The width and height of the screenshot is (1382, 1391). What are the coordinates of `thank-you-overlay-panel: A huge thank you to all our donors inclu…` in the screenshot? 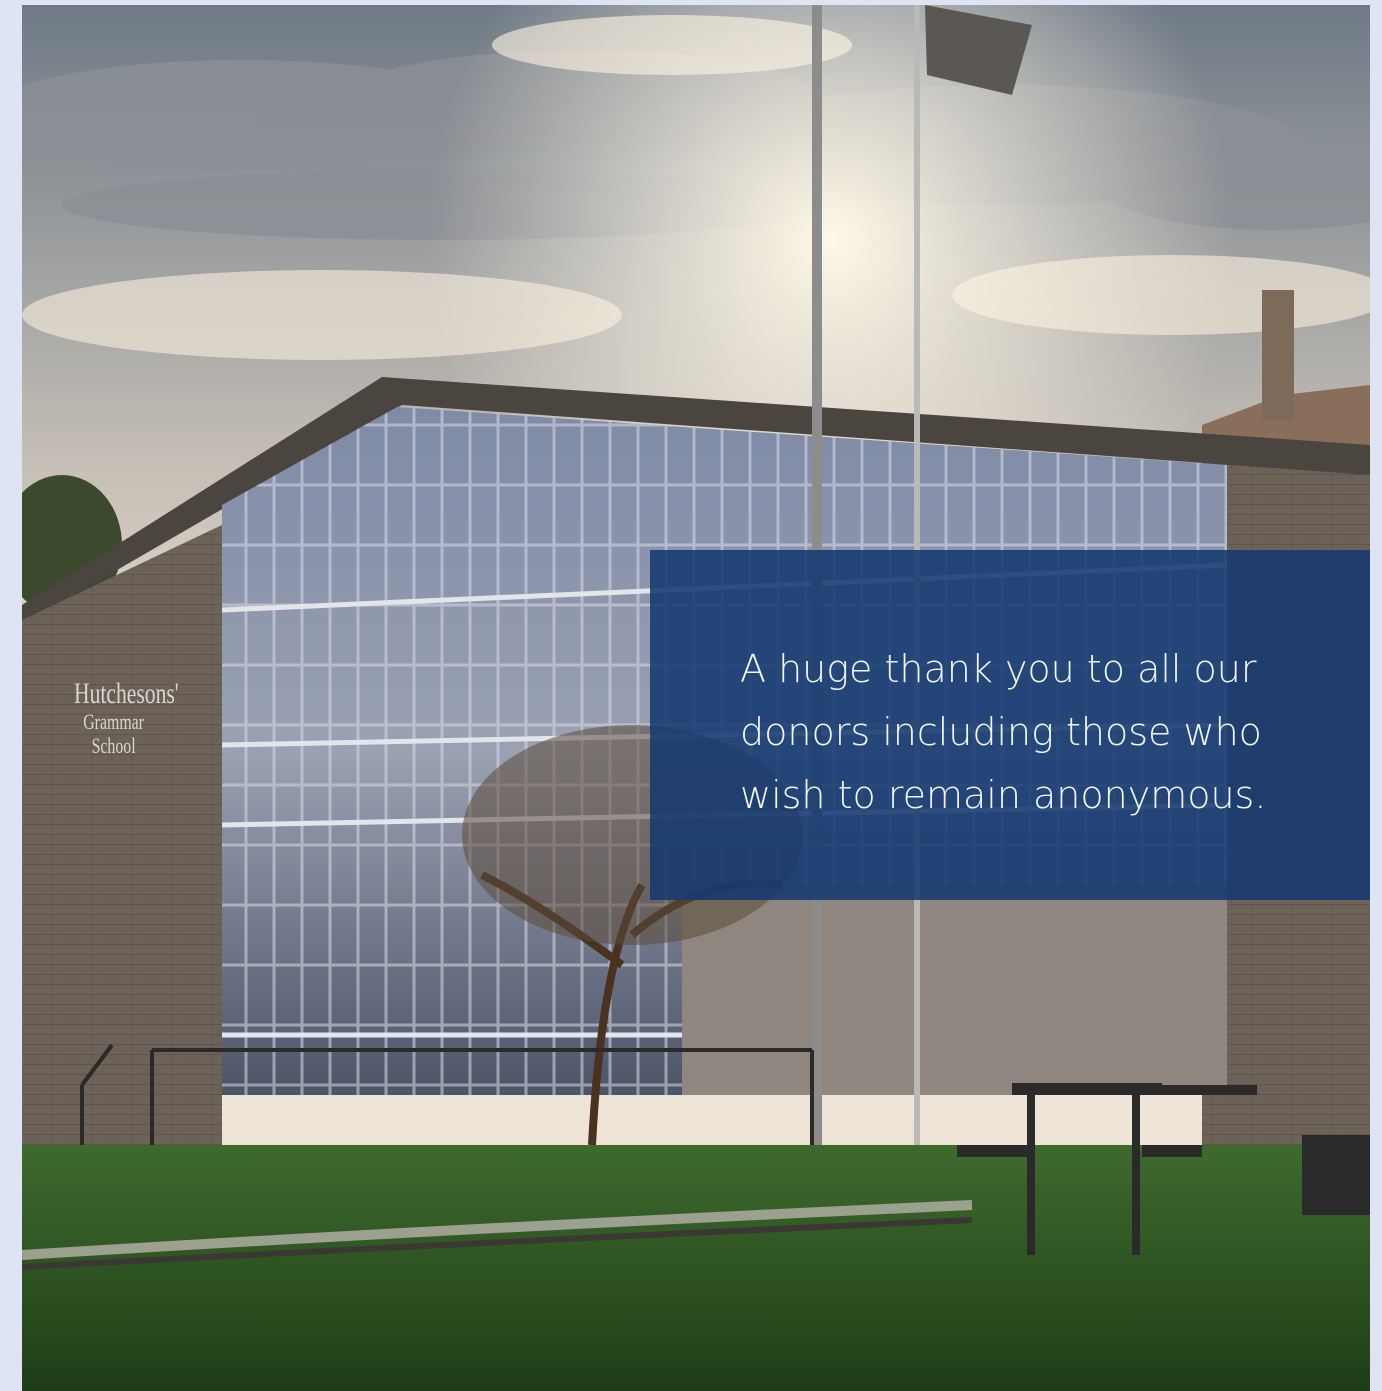 It's located at (1010, 725).